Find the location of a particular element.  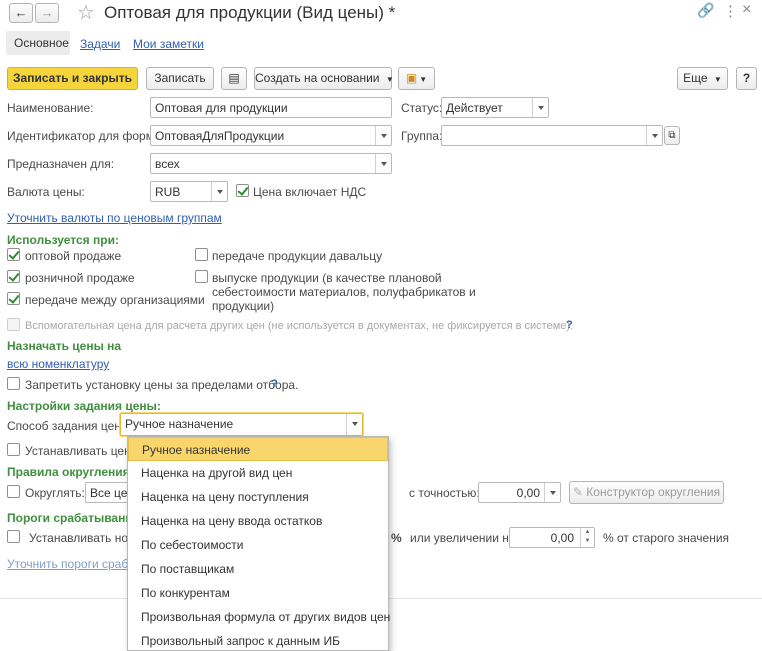

spin-icon: ▲ ▼ is located at coordinates (587, 537).